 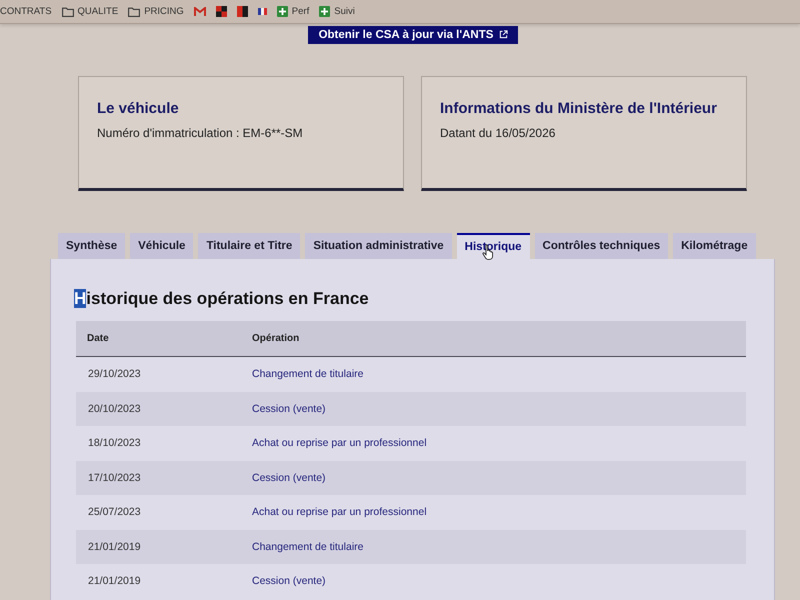 What do you see at coordinates (92, 246) in the screenshot?
I see `tab: Synthèse` at bounding box center [92, 246].